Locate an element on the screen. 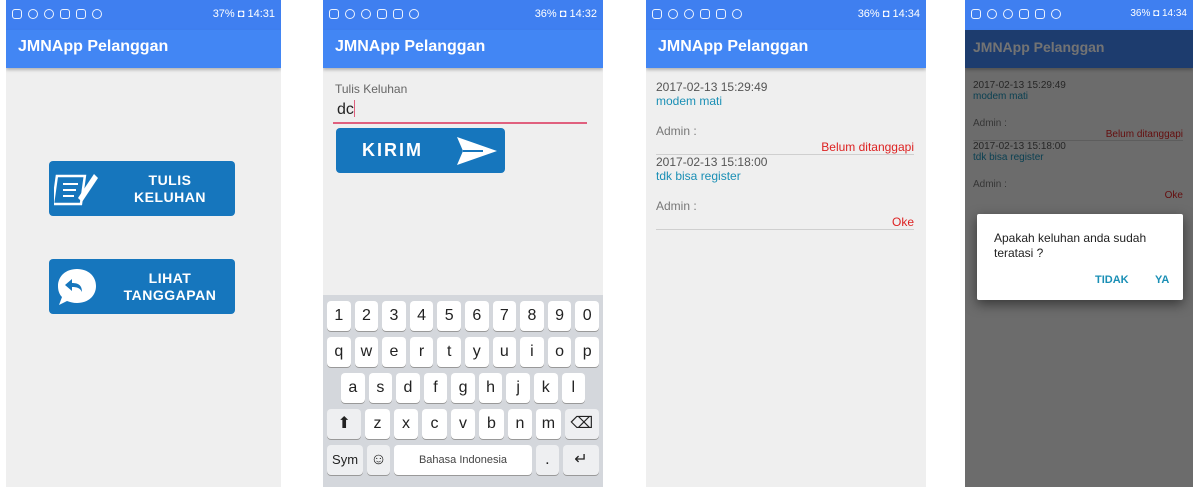 Image resolution: width=1199 pixels, height=487 pixels. key-r: r is located at coordinates (421, 352).